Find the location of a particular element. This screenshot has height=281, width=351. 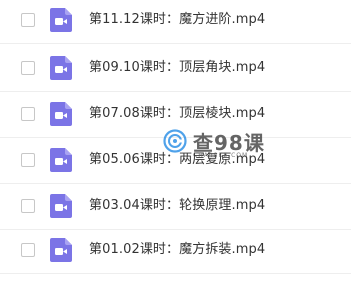

file-name: 第11.12课时：魔方进阶.mp4 is located at coordinates (177, 20).